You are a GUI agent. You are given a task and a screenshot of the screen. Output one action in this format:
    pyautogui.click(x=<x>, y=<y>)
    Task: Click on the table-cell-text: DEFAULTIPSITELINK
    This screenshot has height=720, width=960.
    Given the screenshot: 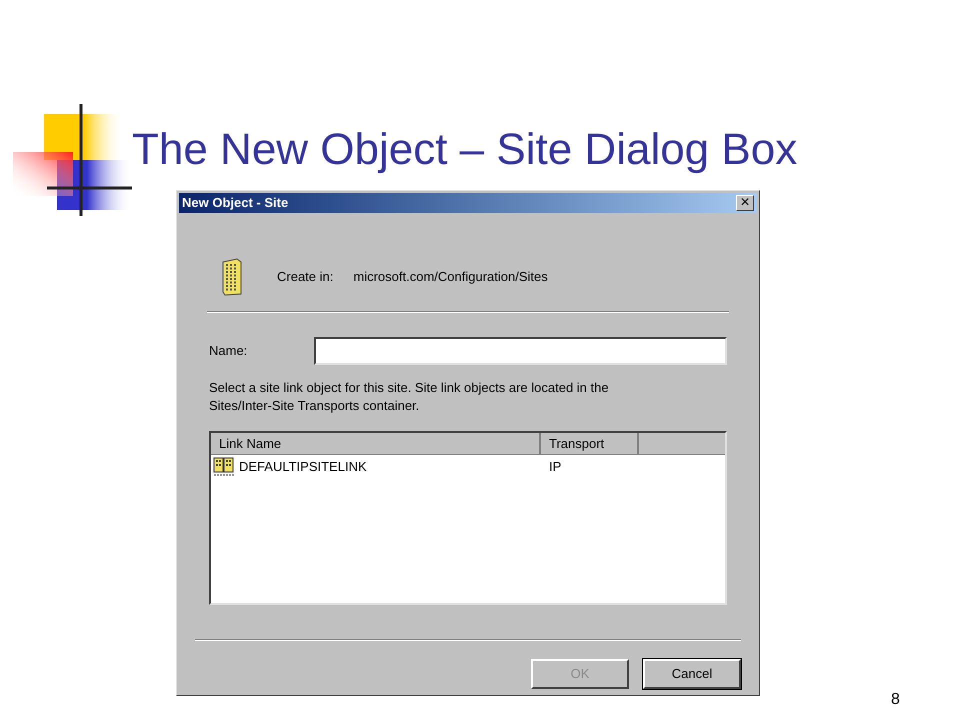 What is the action you would take?
    pyautogui.click(x=303, y=467)
    